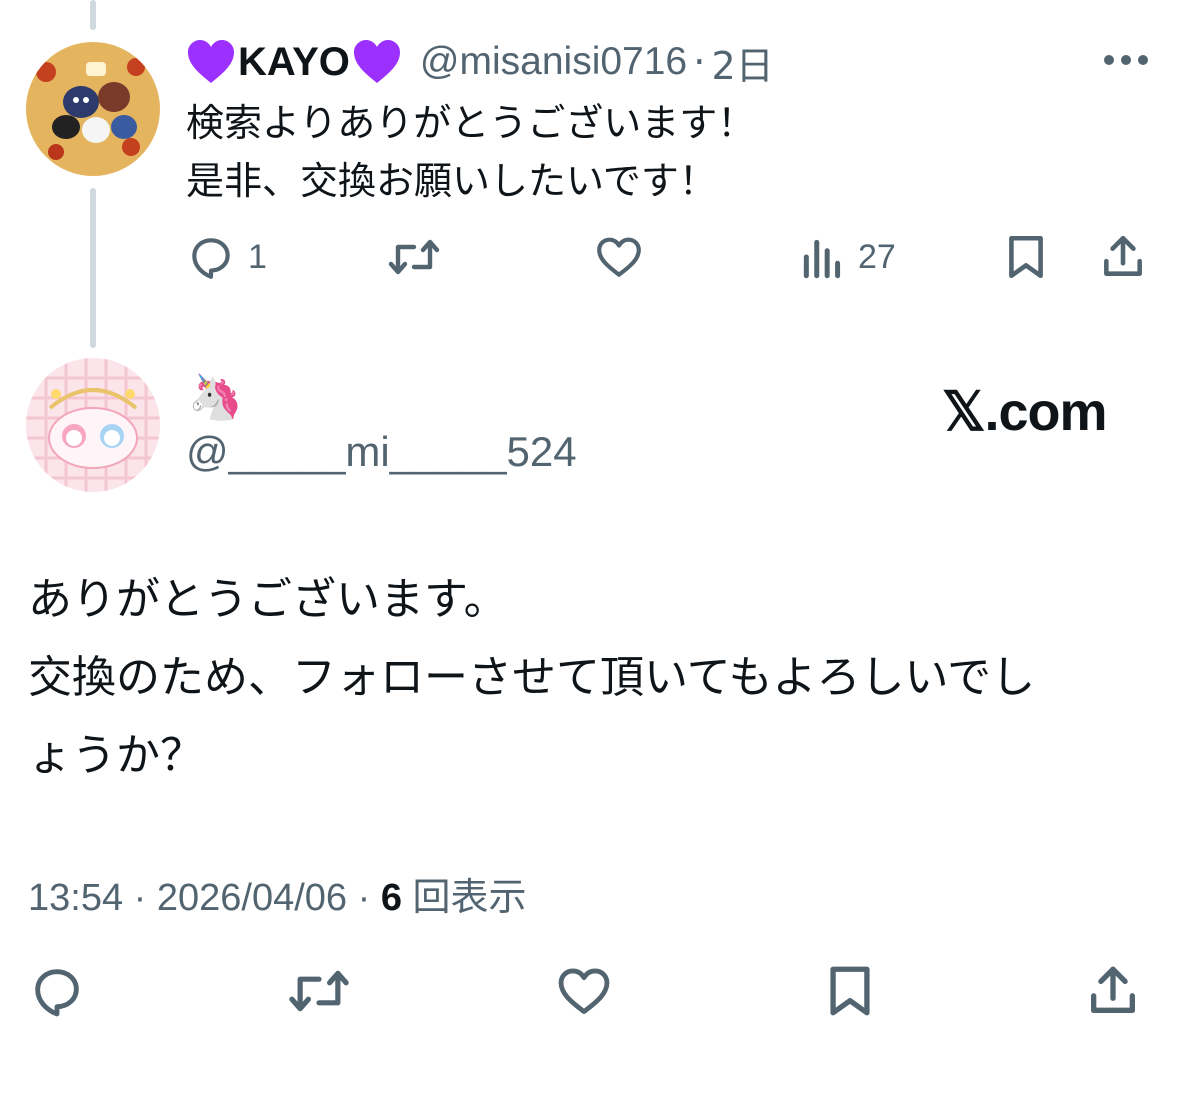 The image size is (1178, 1100). I want to click on reply-views-count: 27, so click(877, 256).